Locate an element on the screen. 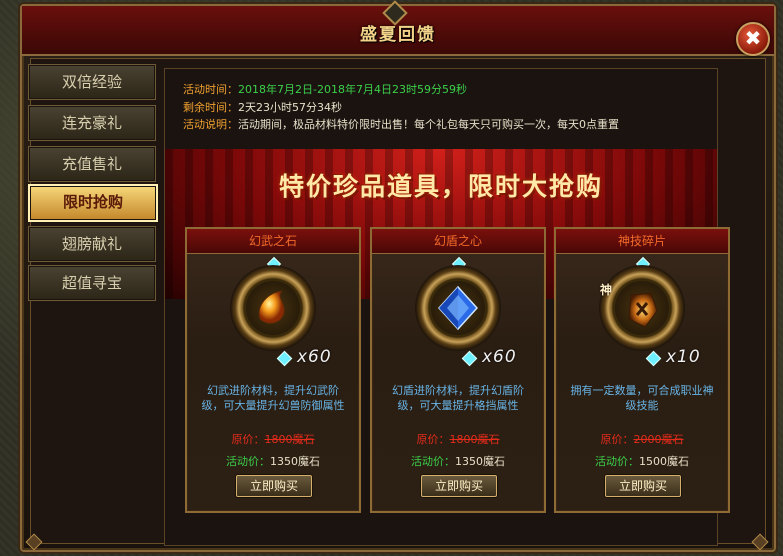 Image resolution: width=783 pixels, height=556 pixels. remaining-value: 2天23小时57分34秒 is located at coordinates (290, 107).